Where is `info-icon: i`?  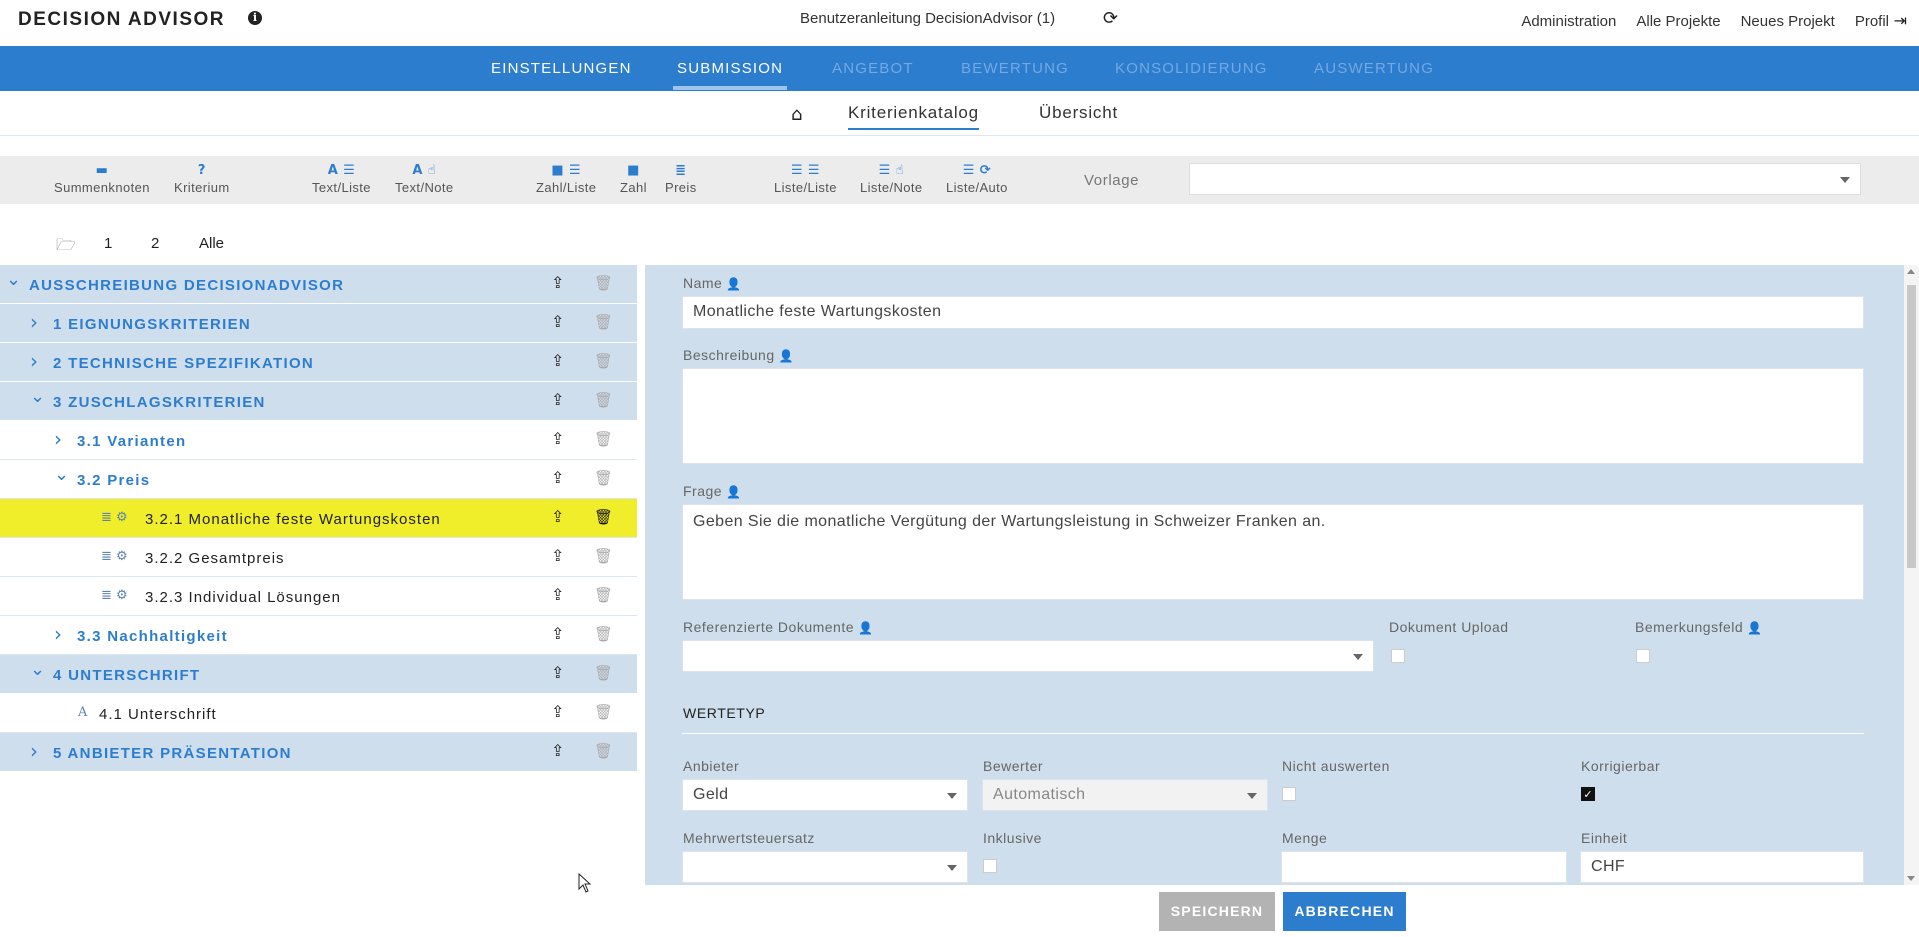
info-icon: i is located at coordinates (255, 18).